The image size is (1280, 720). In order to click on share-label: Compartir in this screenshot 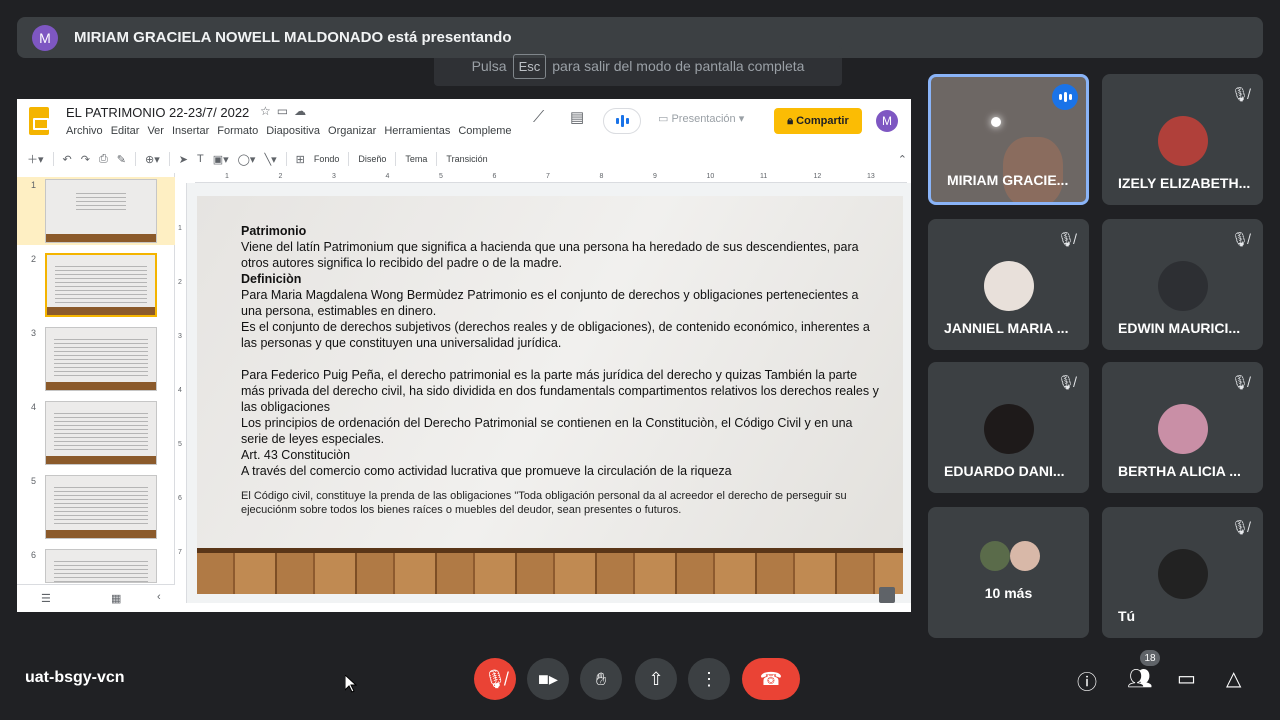, I will do `click(822, 121)`.